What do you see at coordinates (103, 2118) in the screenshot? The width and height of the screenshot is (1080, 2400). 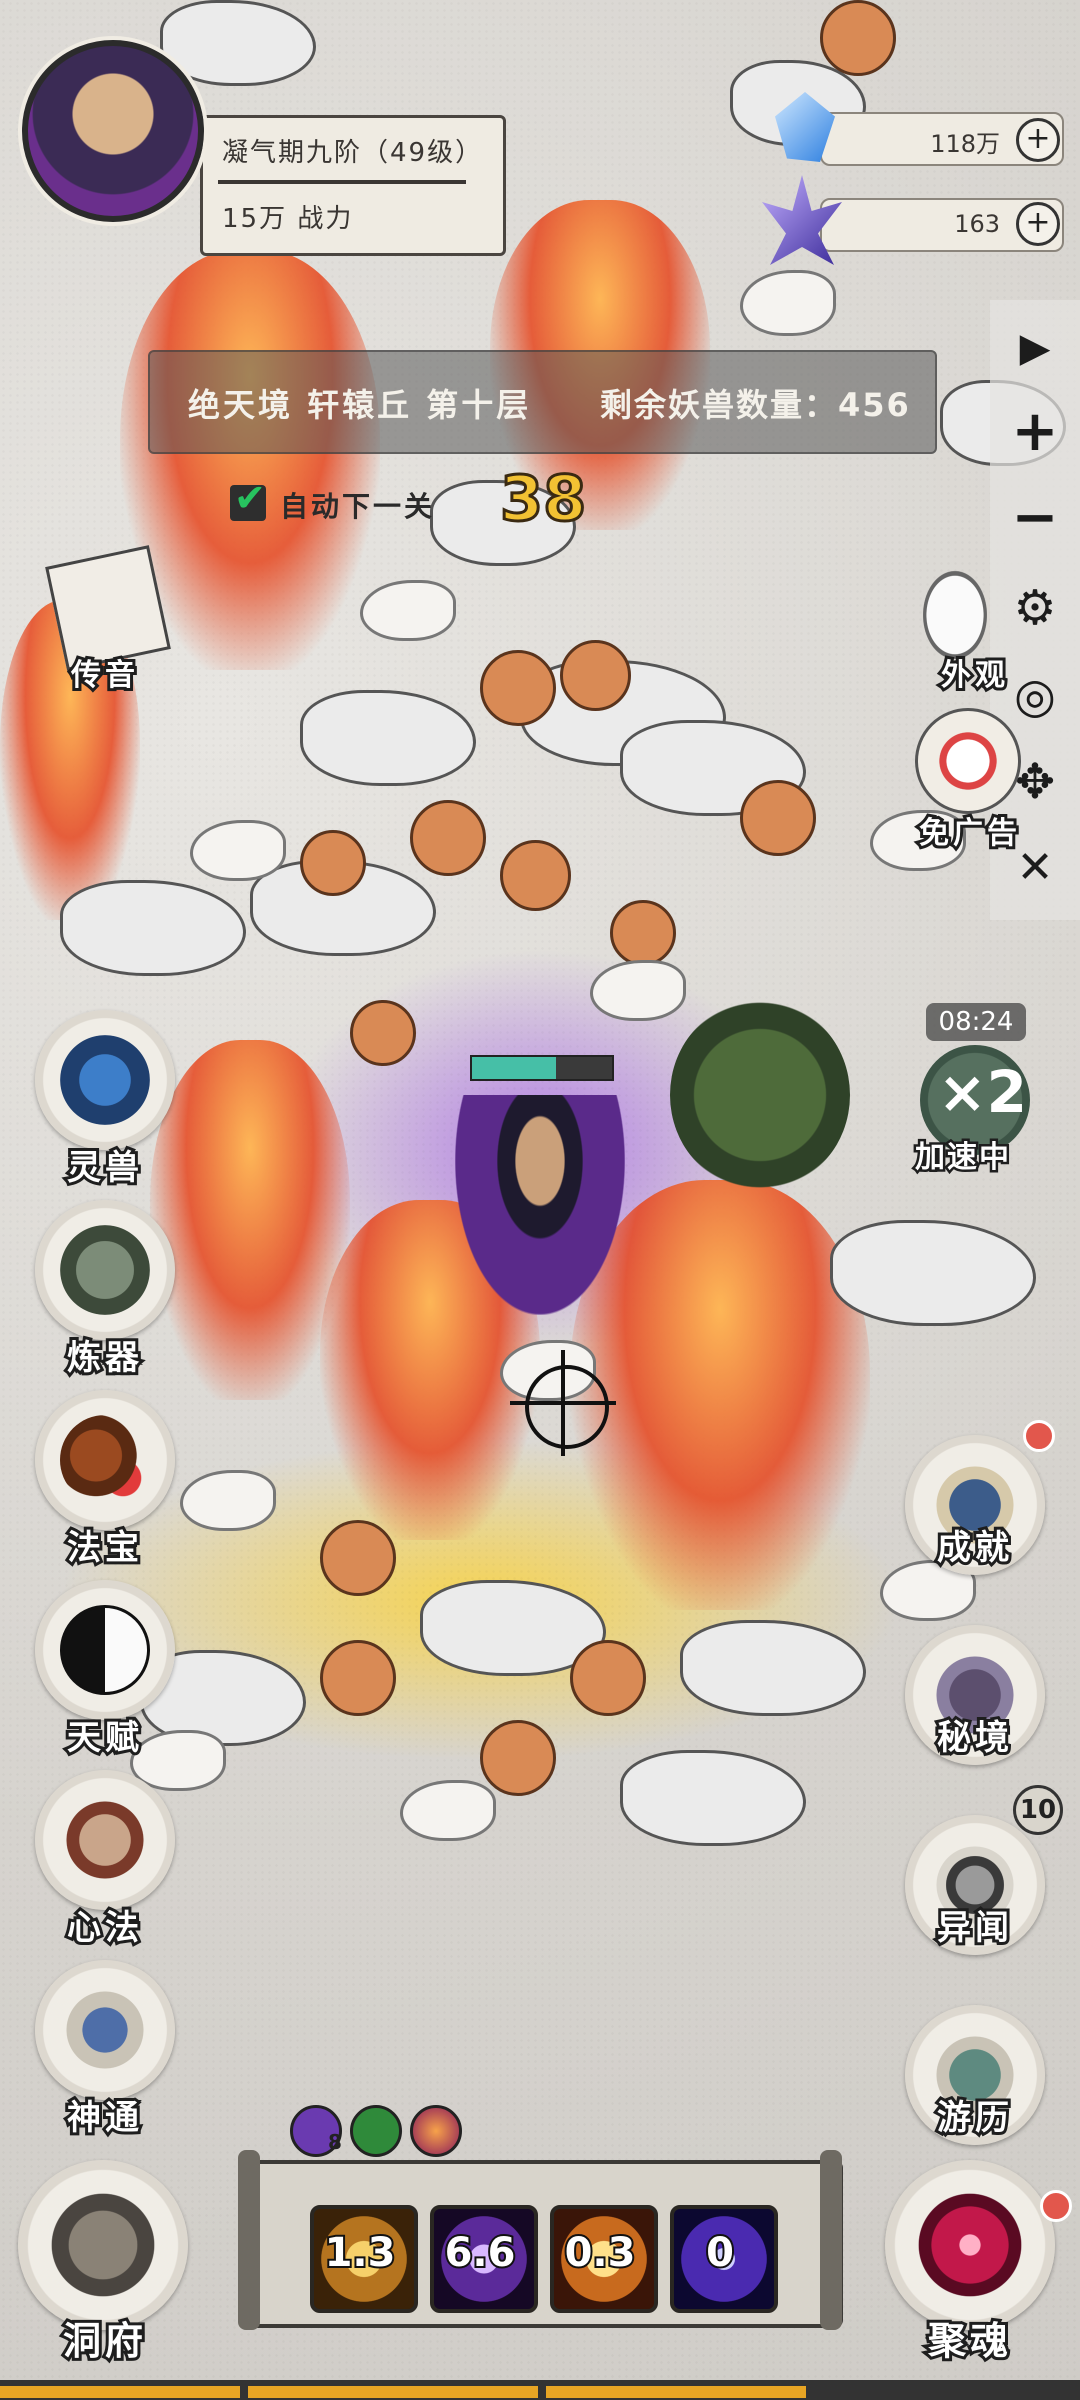 I see `menu-label-shentong: 神通` at bounding box center [103, 2118].